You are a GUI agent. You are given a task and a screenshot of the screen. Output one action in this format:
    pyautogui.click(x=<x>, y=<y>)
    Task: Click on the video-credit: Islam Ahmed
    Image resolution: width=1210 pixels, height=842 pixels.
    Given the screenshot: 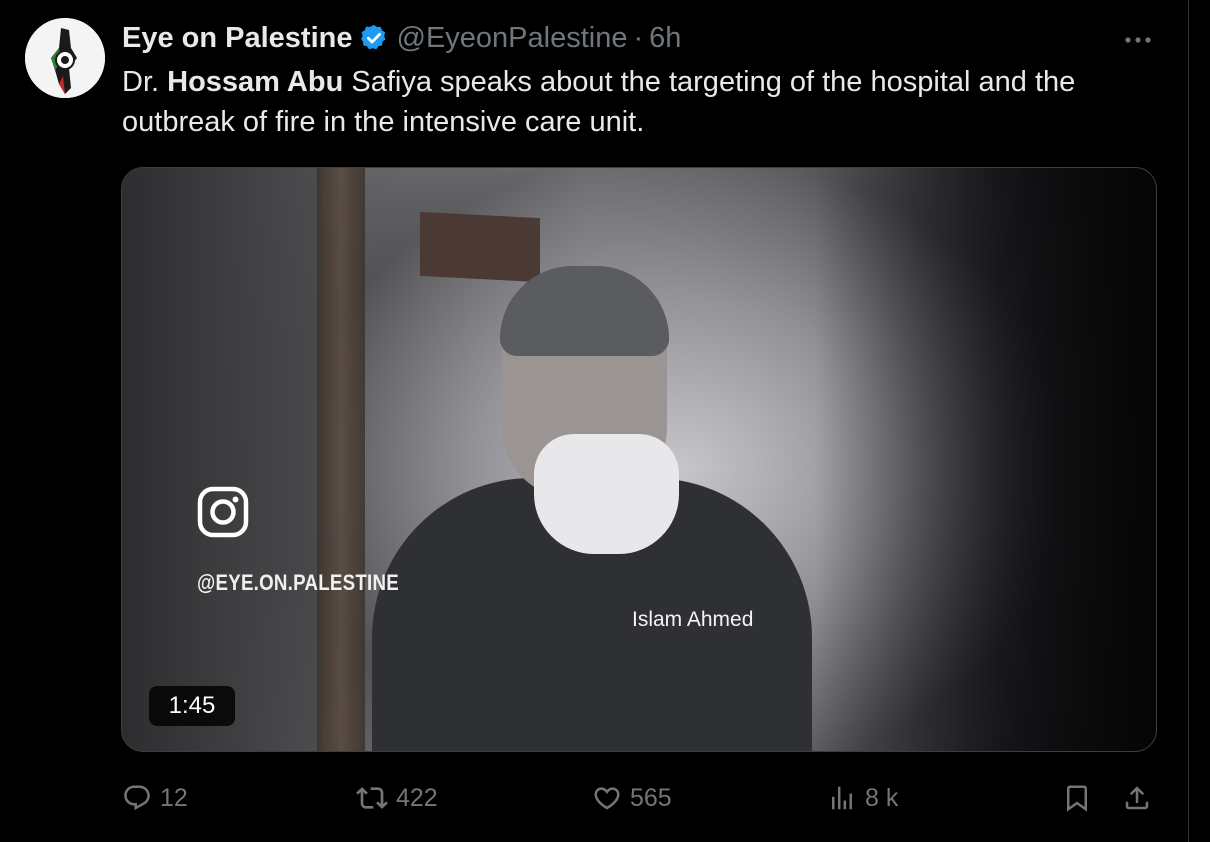 What is the action you would take?
    pyautogui.click(x=693, y=619)
    